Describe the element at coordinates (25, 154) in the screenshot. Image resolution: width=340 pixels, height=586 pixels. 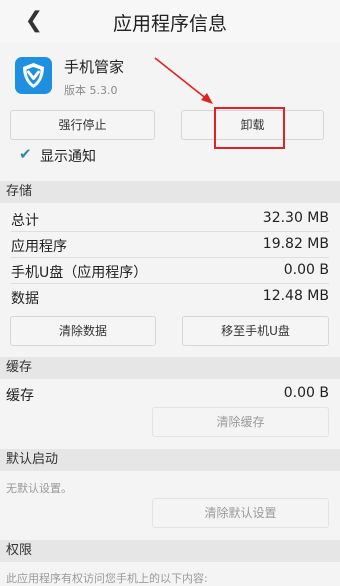
I see `checkmark-icon: ✔` at that location.